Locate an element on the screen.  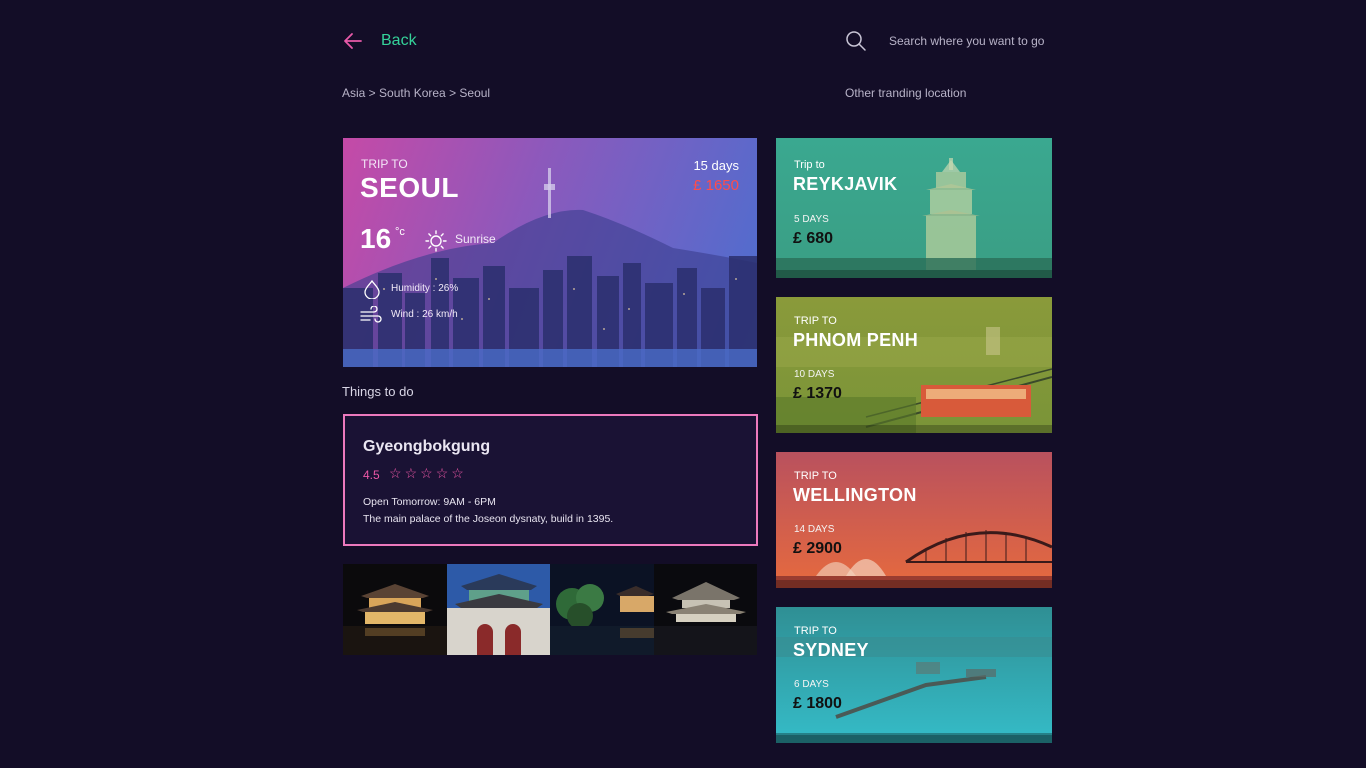
search-bar: Search where you want to go is located at coordinates (944, 41).